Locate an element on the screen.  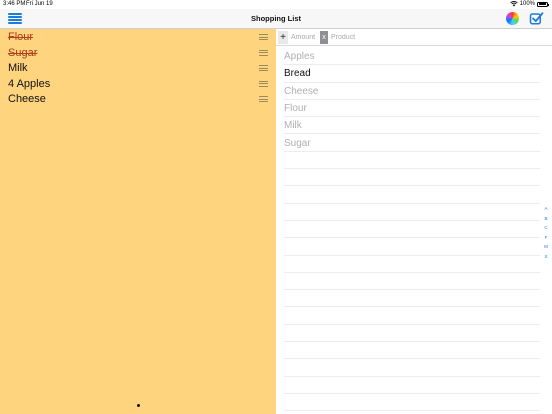
battery-icon is located at coordinates (543, 4).